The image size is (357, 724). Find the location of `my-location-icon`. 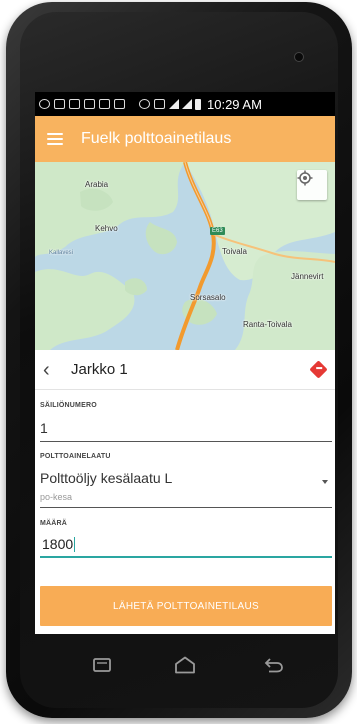

my-location-icon is located at coordinates (312, 185).